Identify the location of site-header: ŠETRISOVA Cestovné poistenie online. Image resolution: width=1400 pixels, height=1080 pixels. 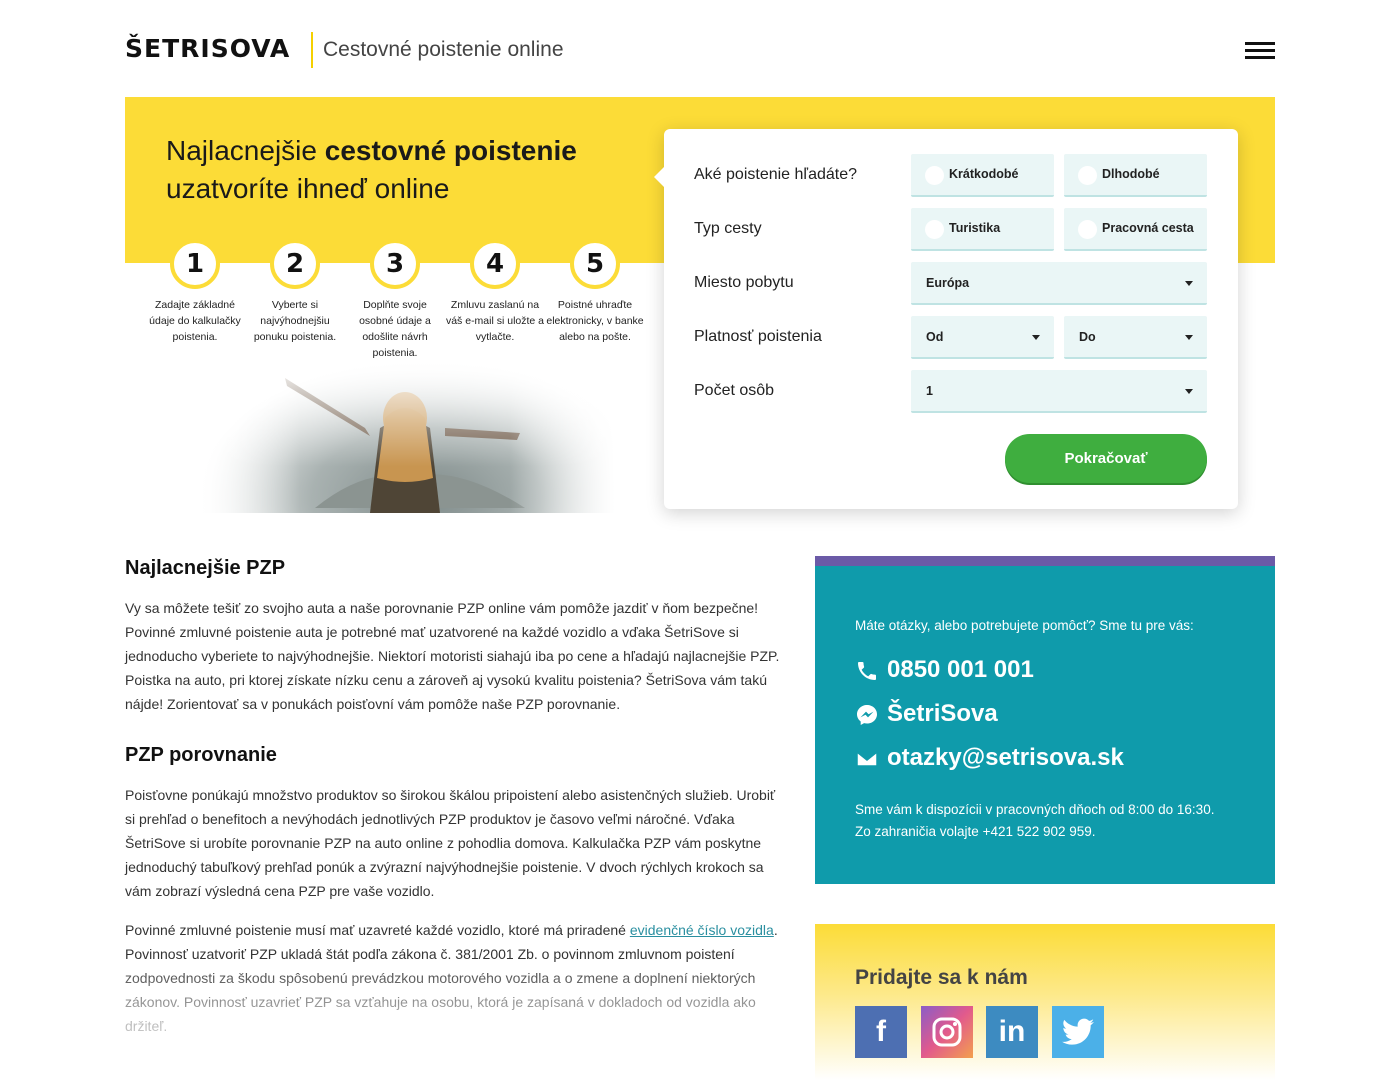
(700, 50).